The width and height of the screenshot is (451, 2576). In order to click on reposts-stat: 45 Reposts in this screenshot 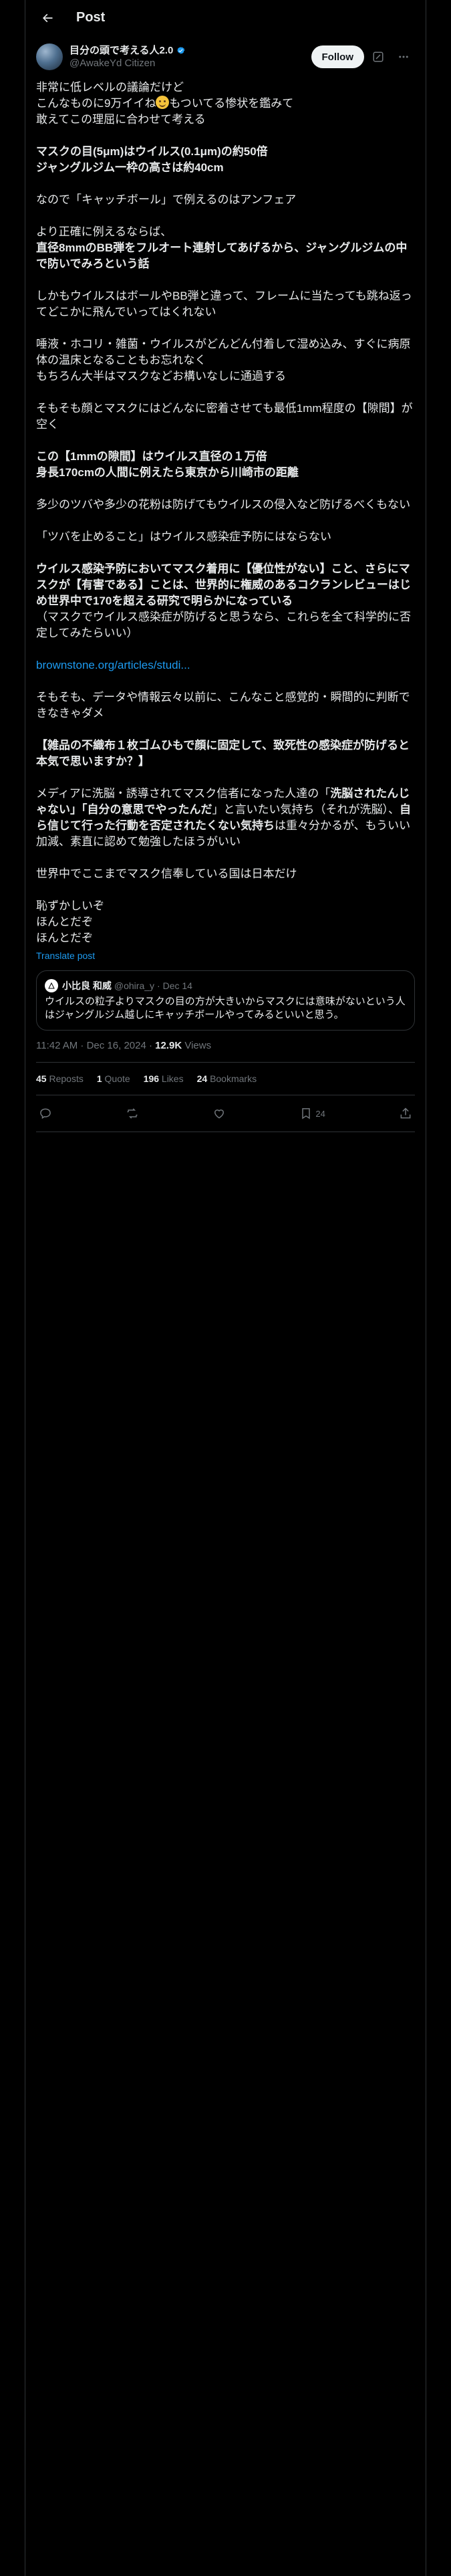, I will do `click(60, 1078)`.